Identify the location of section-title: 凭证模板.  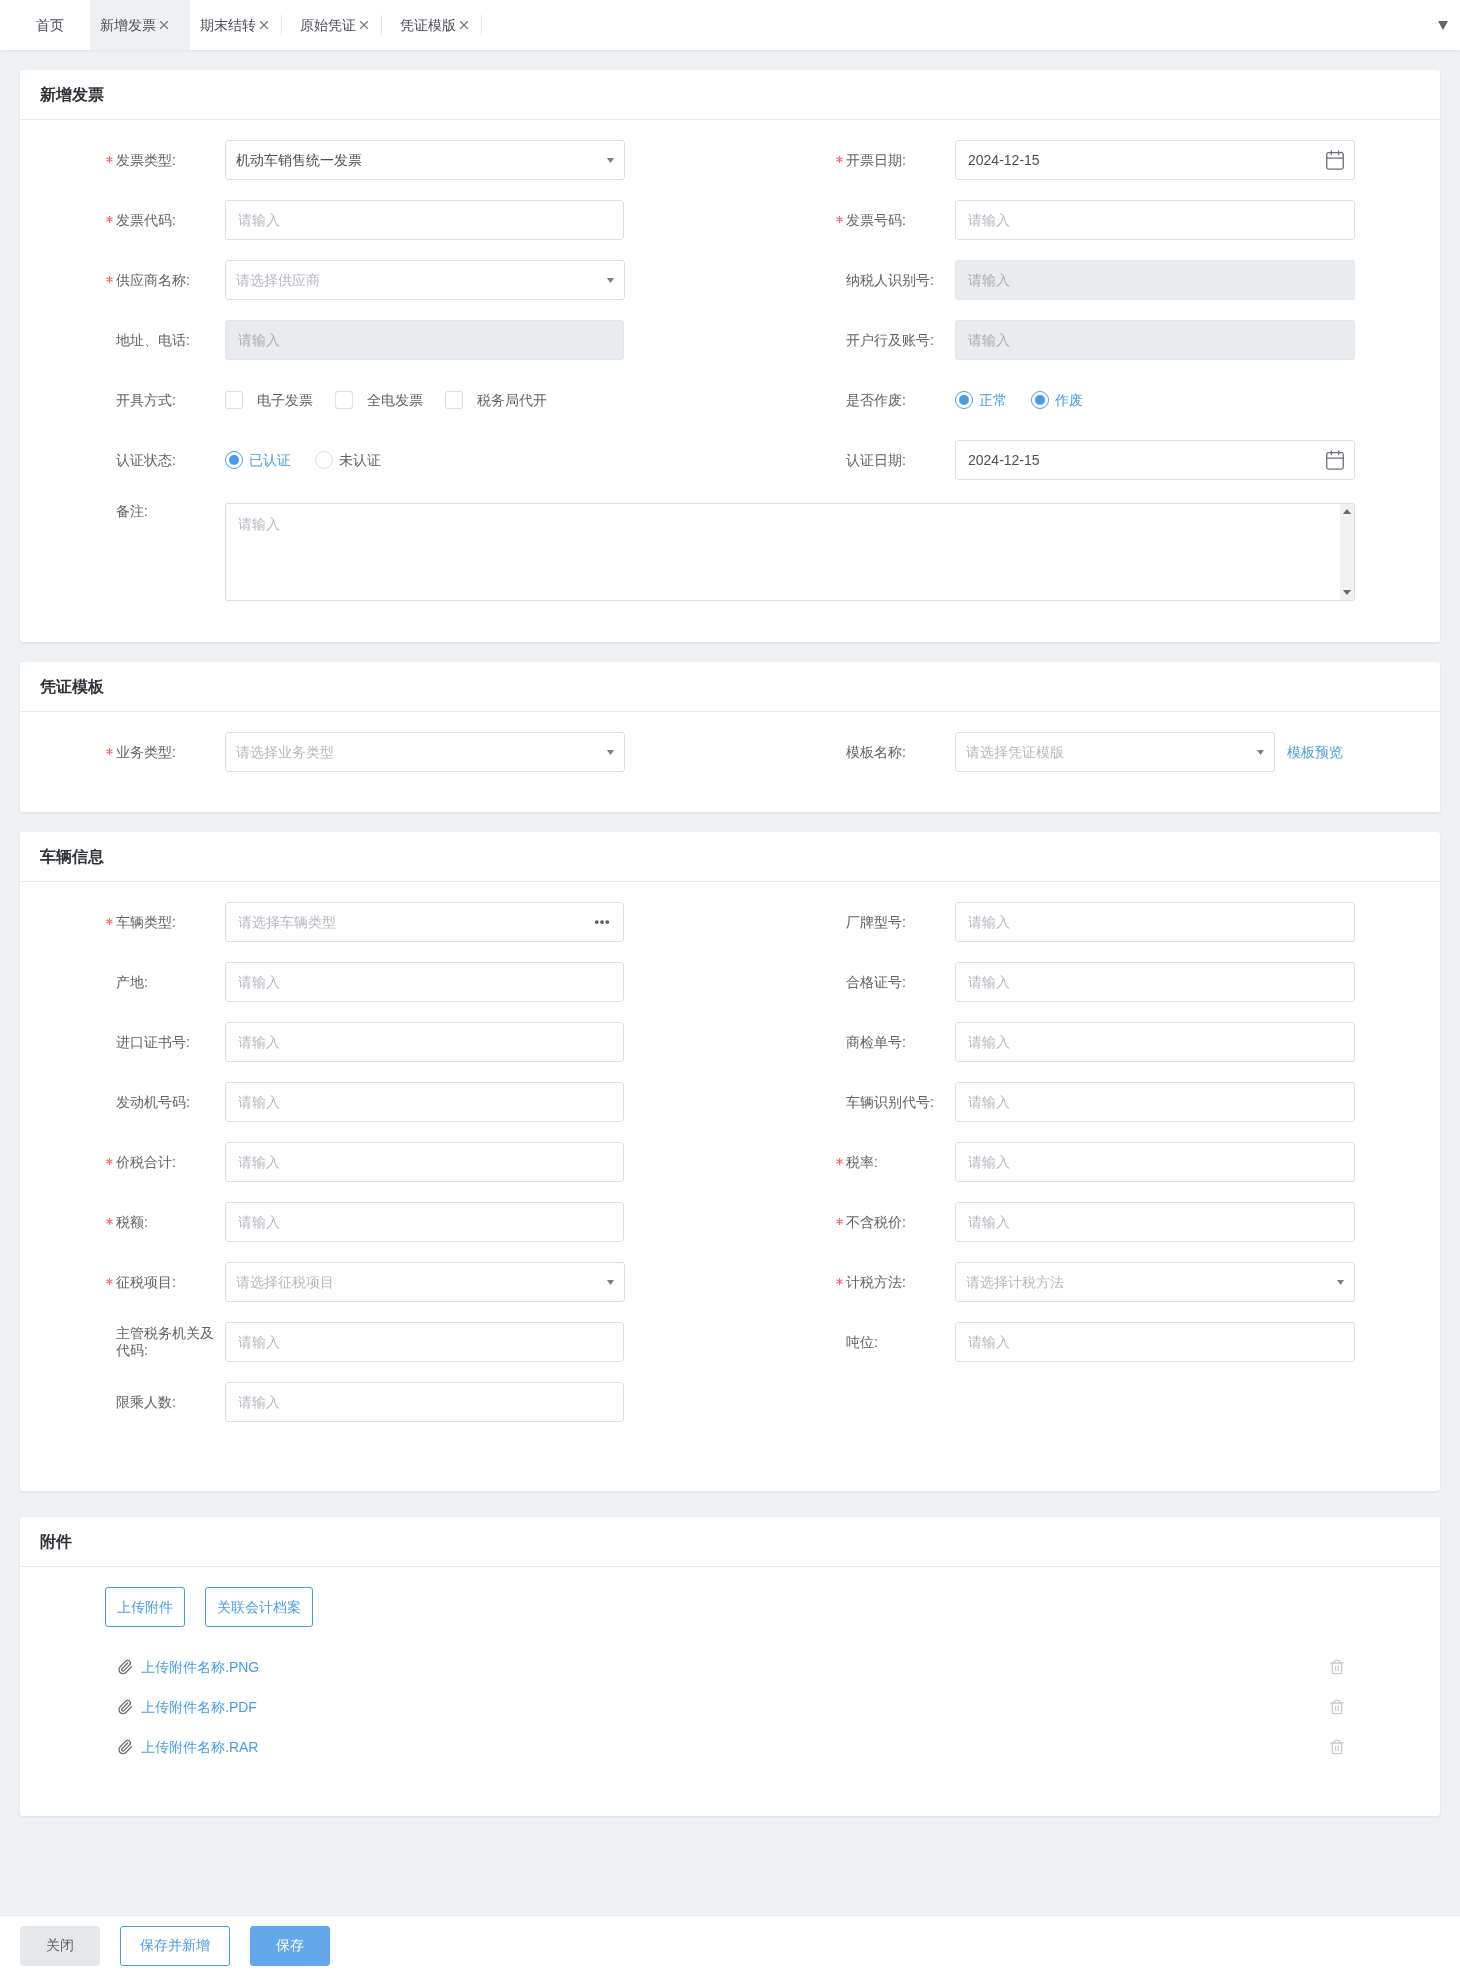
(72, 686).